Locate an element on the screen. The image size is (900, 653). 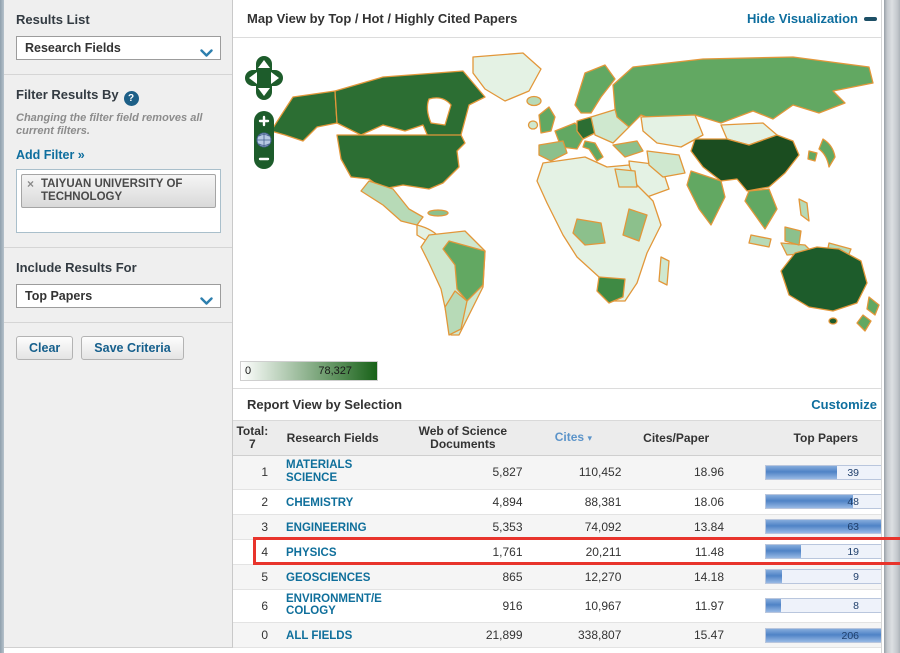
documents-cell: 21,899 is located at coordinates (504, 635).